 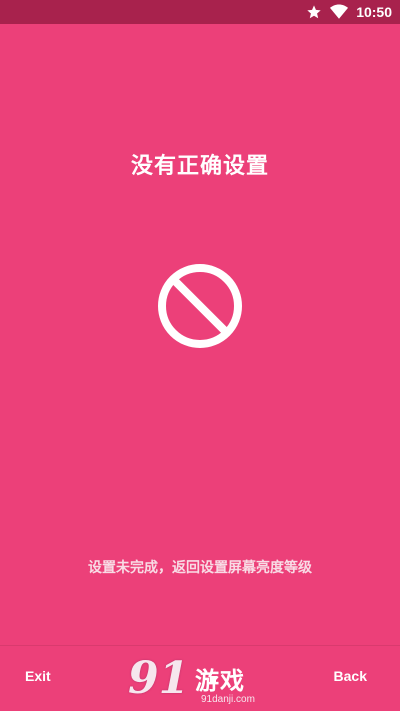 I want to click on setup-message: 设置未完成，返回设置屏幕亮度等级, so click(x=200, y=568).